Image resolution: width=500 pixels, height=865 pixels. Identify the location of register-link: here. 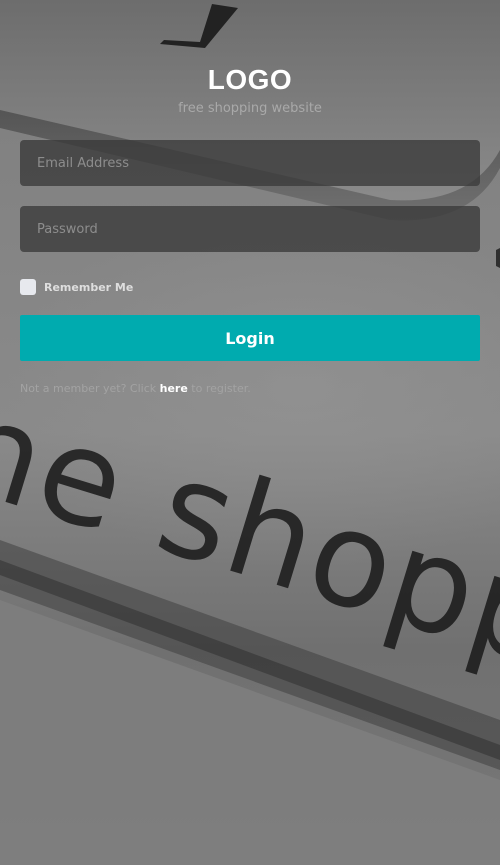
(174, 388).